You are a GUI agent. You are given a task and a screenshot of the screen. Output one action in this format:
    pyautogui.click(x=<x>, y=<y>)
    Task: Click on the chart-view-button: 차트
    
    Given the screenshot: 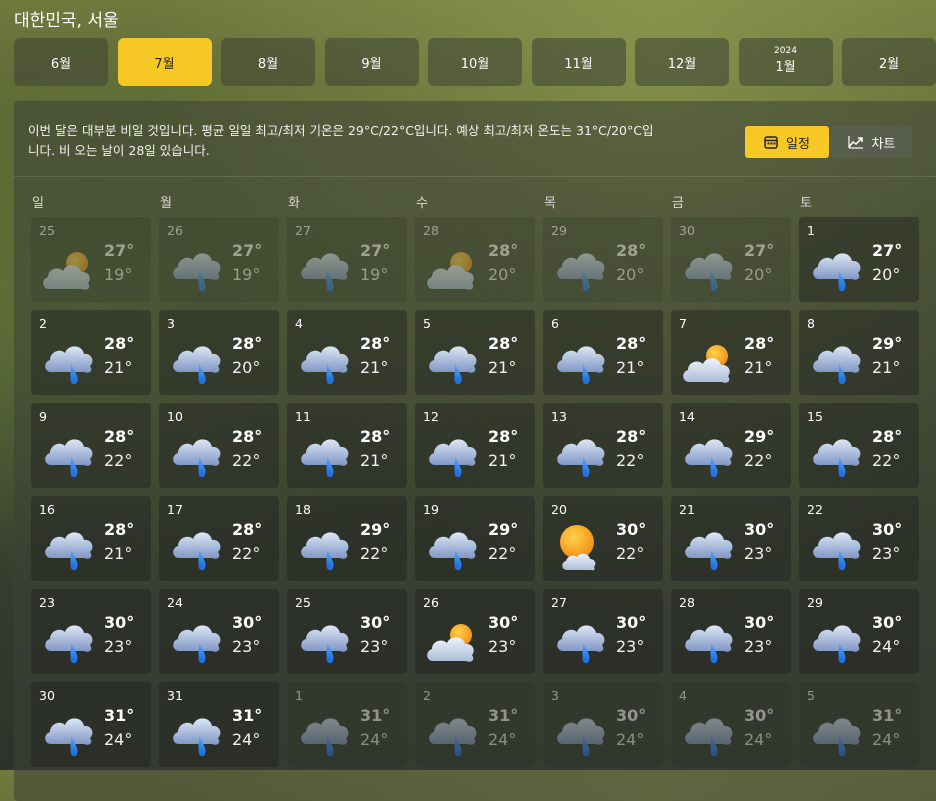 What is the action you would take?
    pyautogui.click(x=871, y=142)
    